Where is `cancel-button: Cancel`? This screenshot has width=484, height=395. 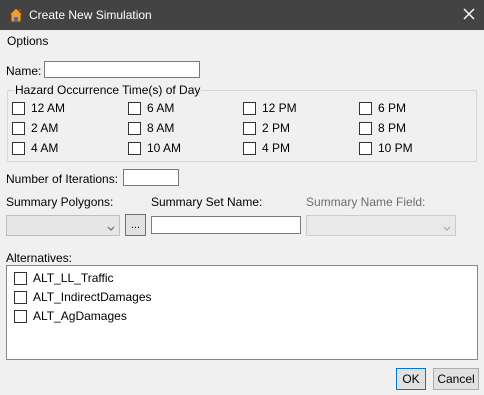
cancel-button: Cancel is located at coordinates (456, 379).